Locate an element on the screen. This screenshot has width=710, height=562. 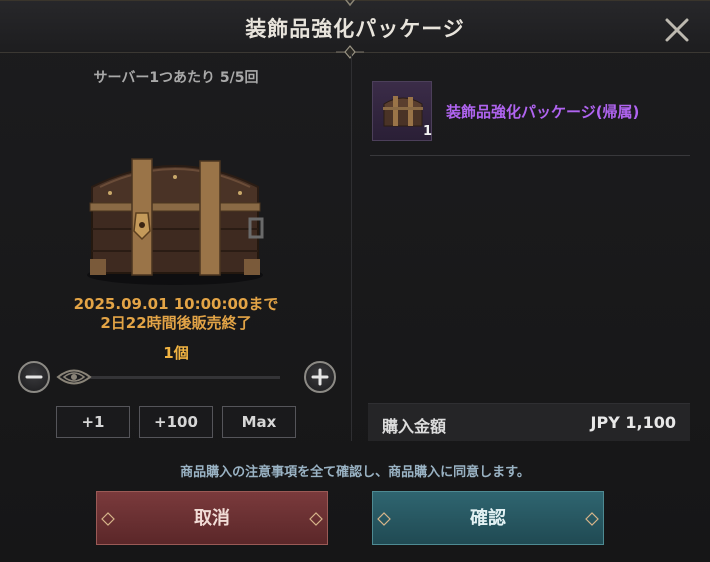
purchase-notice: 商品購入の注意事項を全て確認し、商品購入に同意します。 is located at coordinates (355, 472).